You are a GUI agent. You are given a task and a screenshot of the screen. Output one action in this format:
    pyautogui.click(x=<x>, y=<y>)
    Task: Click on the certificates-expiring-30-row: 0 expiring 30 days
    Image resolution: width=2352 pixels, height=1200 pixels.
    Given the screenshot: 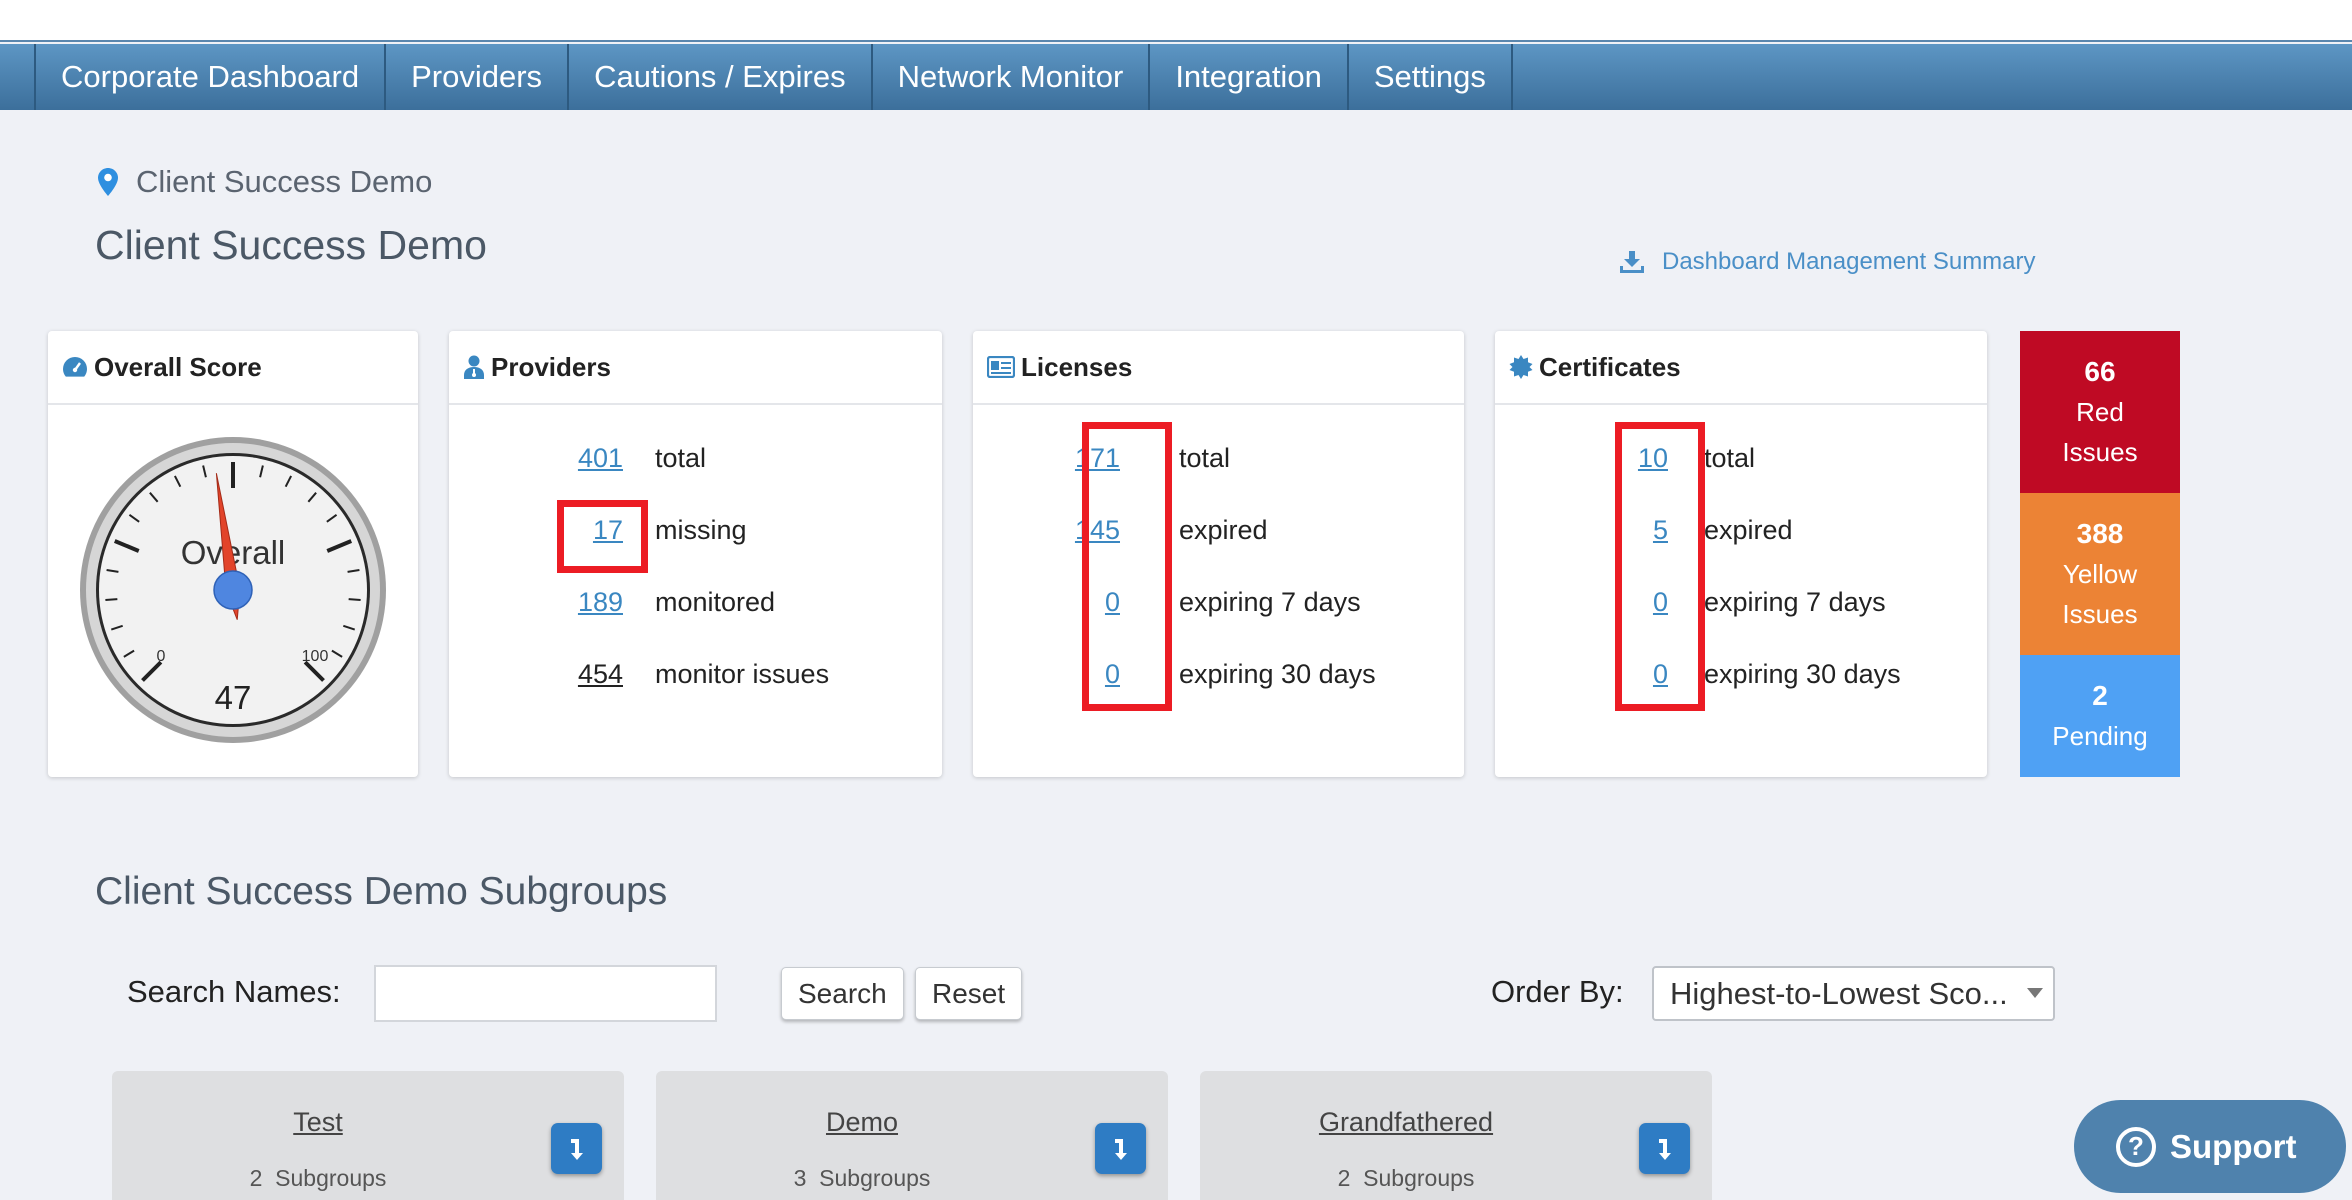 What is the action you would take?
    pyautogui.click(x=1741, y=674)
    